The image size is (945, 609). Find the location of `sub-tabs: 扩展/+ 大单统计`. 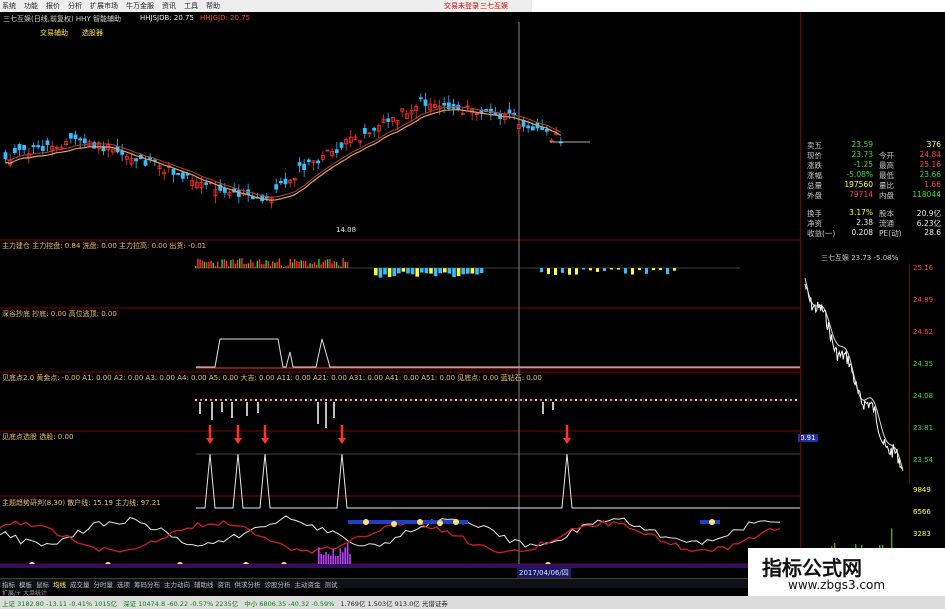

sub-tabs: 扩展/+ 大单统计 is located at coordinates (380, 592).